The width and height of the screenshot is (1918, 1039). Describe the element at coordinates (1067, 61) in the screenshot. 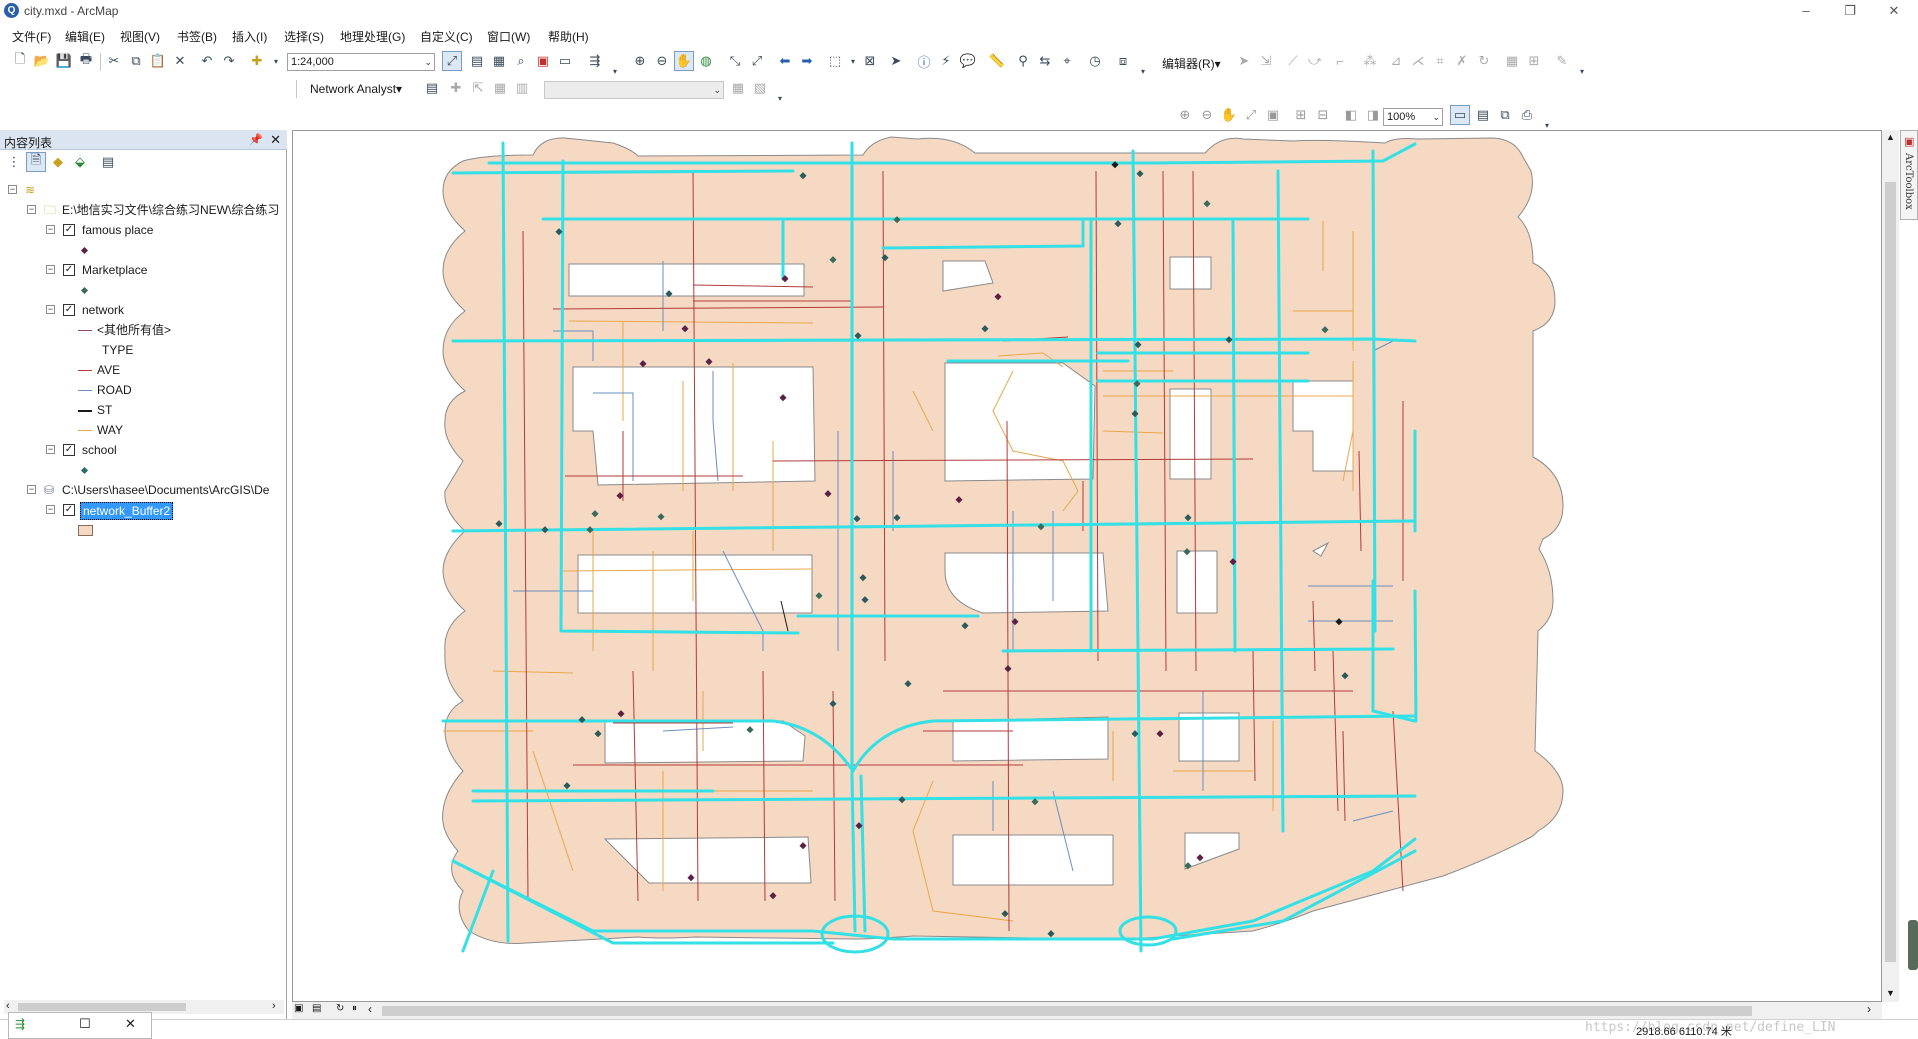

I see `go-to-xy-icon: ⌖` at that location.